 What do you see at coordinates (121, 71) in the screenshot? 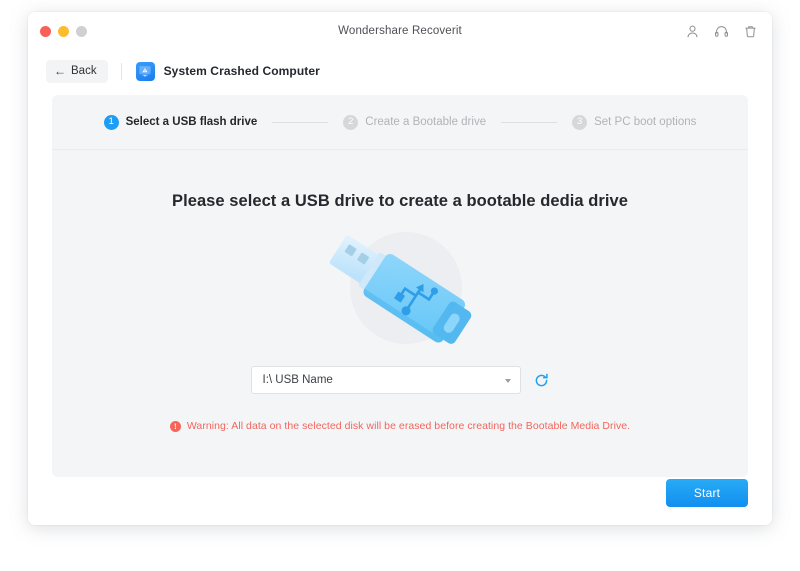
I see `nav-divider` at bounding box center [121, 71].